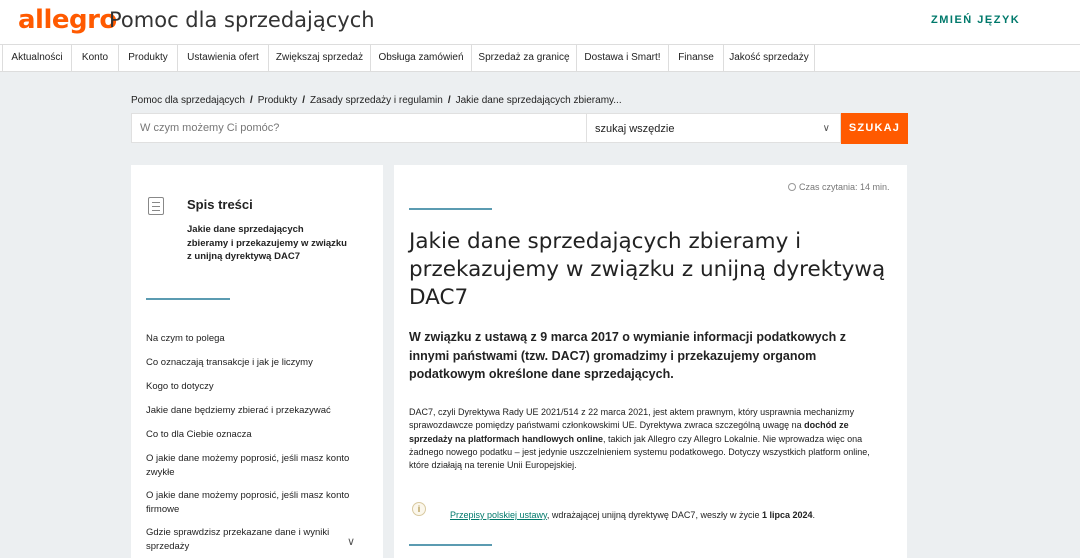  Describe the element at coordinates (498, 515) in the screenshot. I see `law-link: Przepisy polskiej ustawy` at that location.